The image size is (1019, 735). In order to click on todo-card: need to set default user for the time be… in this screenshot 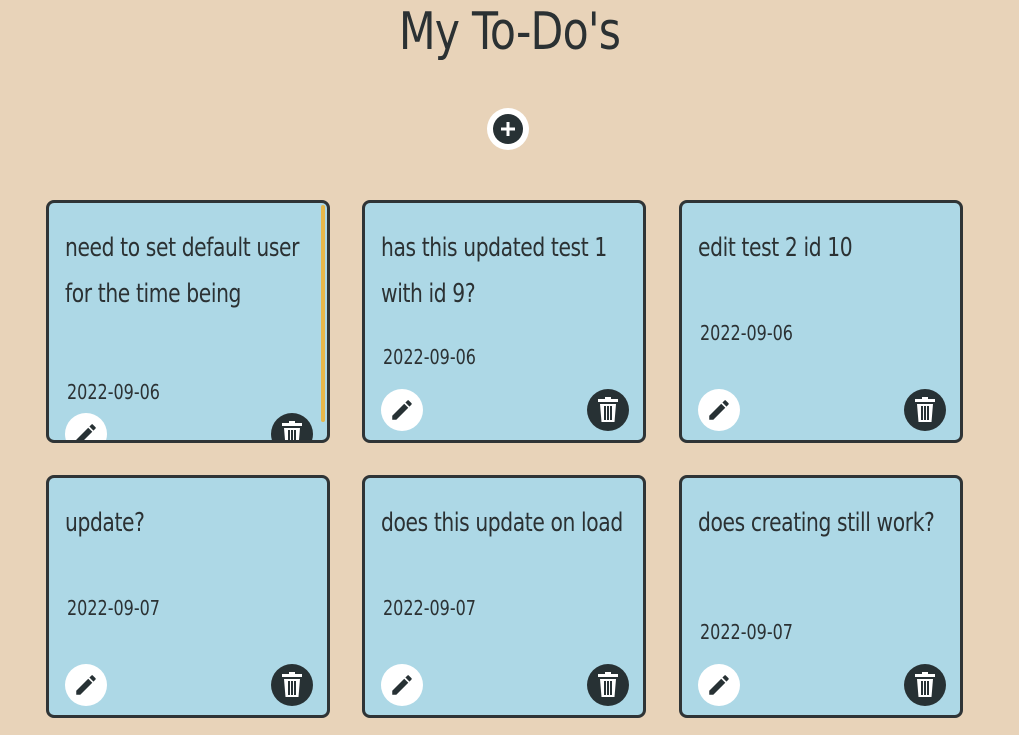, I will do `click(188, 321)`.